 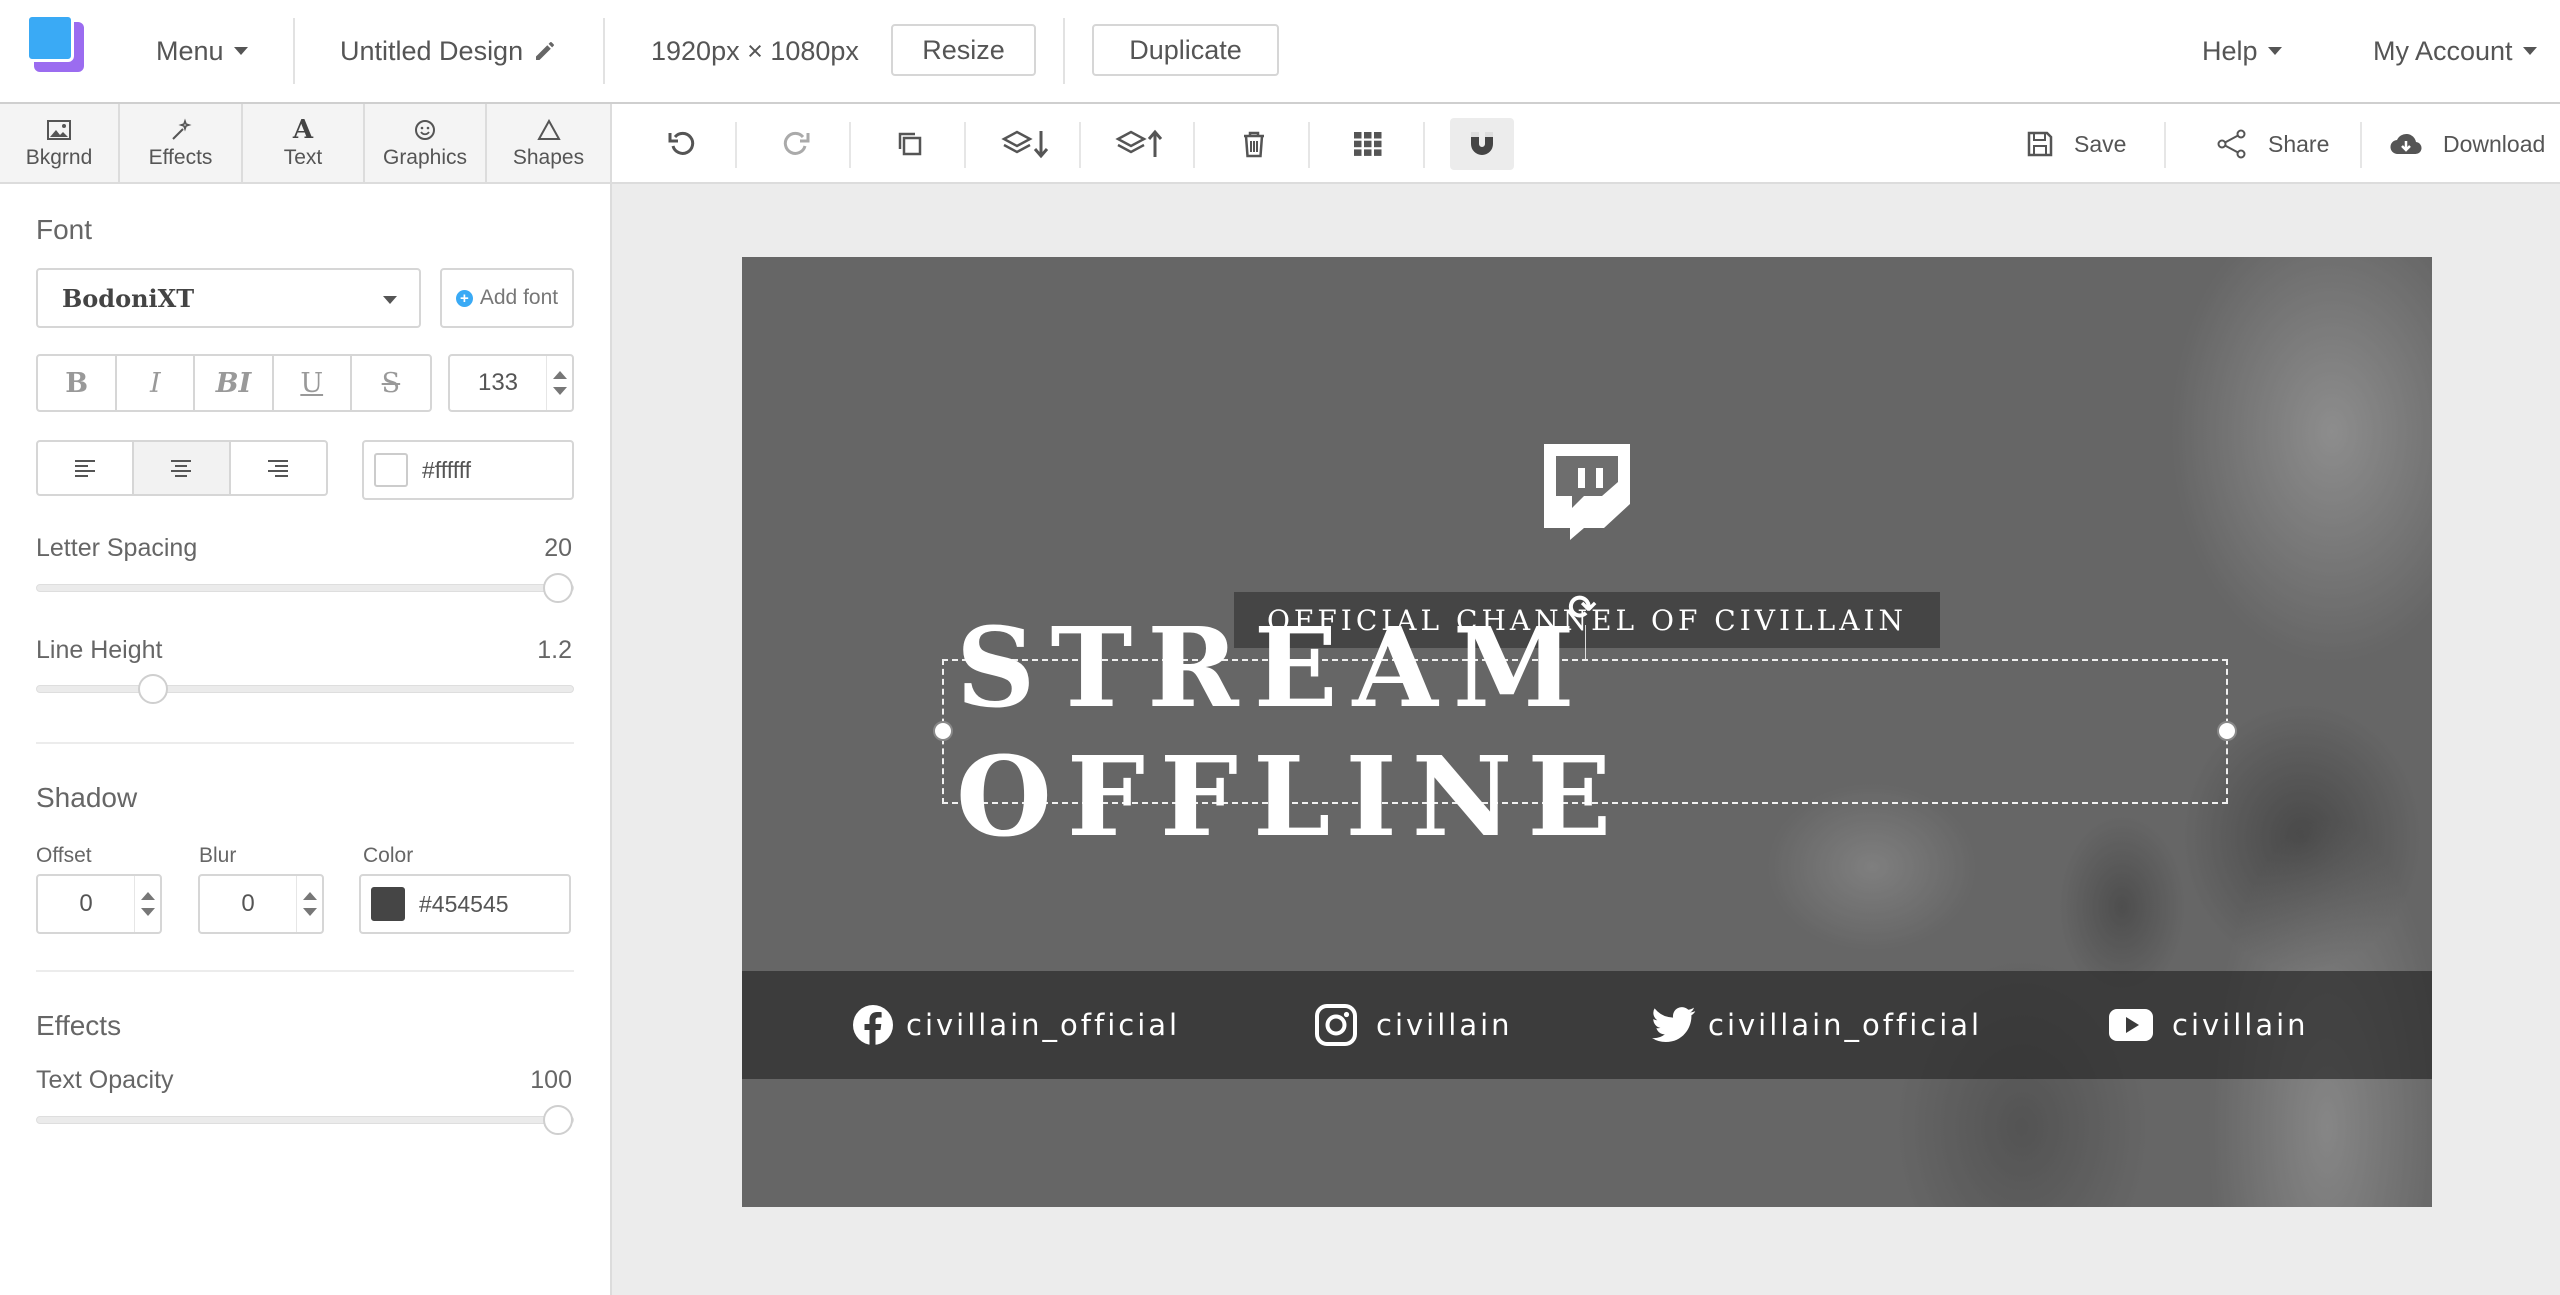 What do you see at coordinates (873, 1025) in the screenshot?
I see `facebook-icon` at bounding box center [873, 1025].